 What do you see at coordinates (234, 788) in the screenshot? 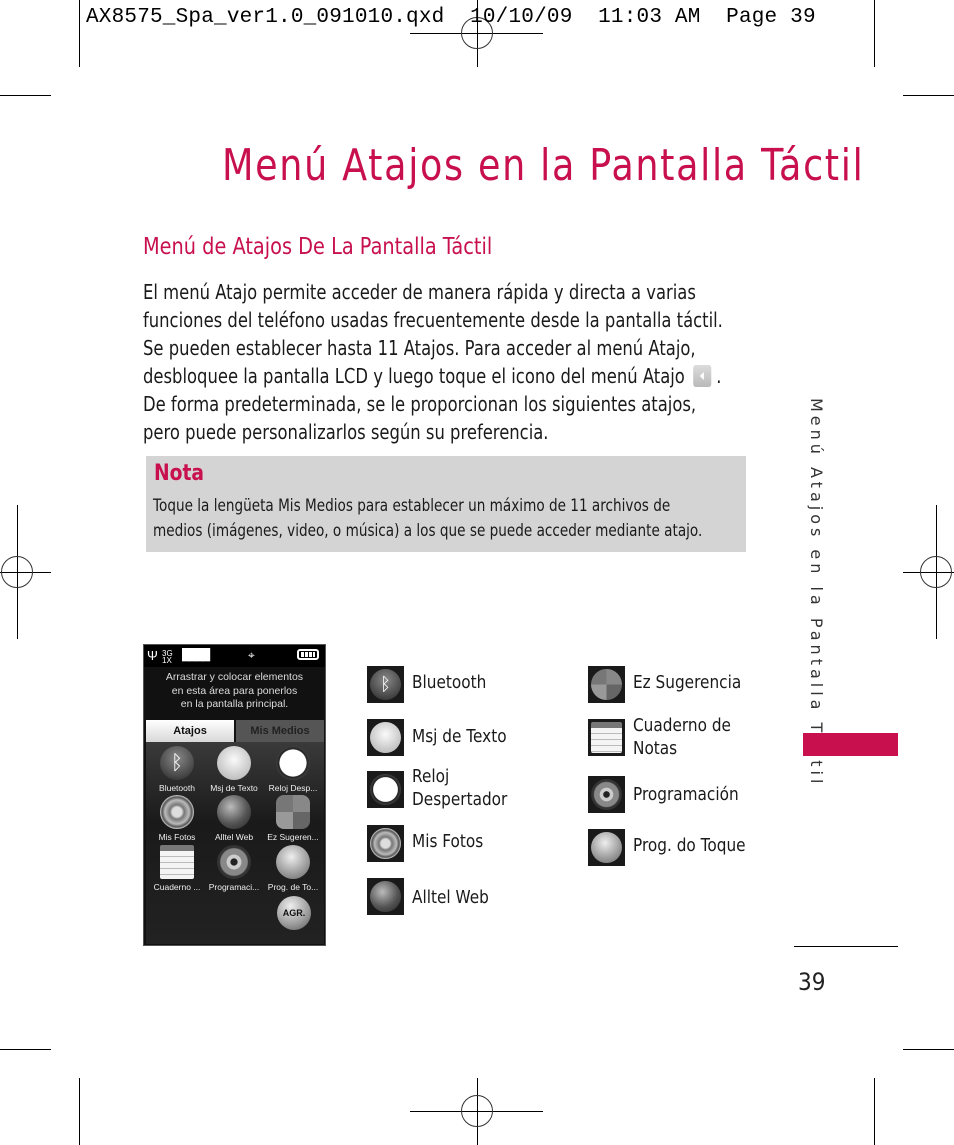
I see `shortcut-label: Msj de Texto` at bounding box center [234, 788].